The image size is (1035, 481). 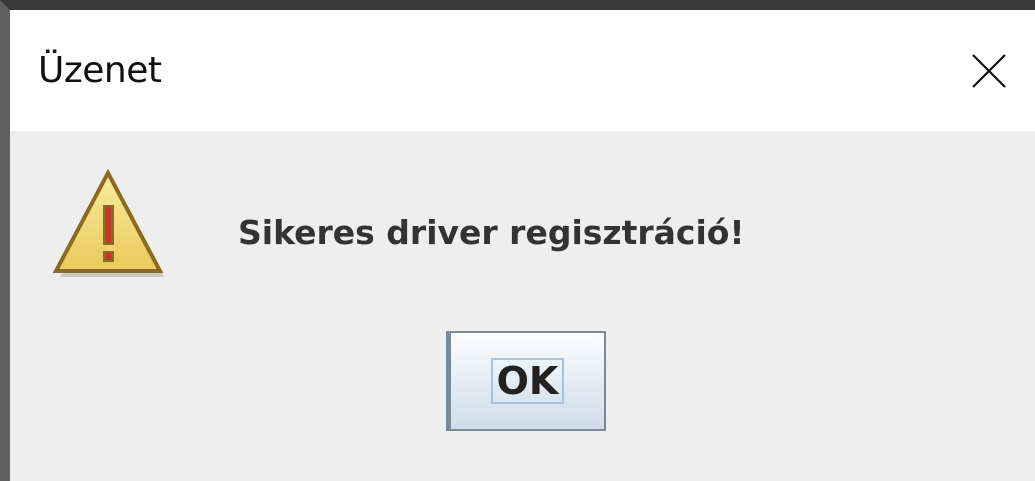 I want to click on window-title: Üzenet, so click(x=100, y=70).